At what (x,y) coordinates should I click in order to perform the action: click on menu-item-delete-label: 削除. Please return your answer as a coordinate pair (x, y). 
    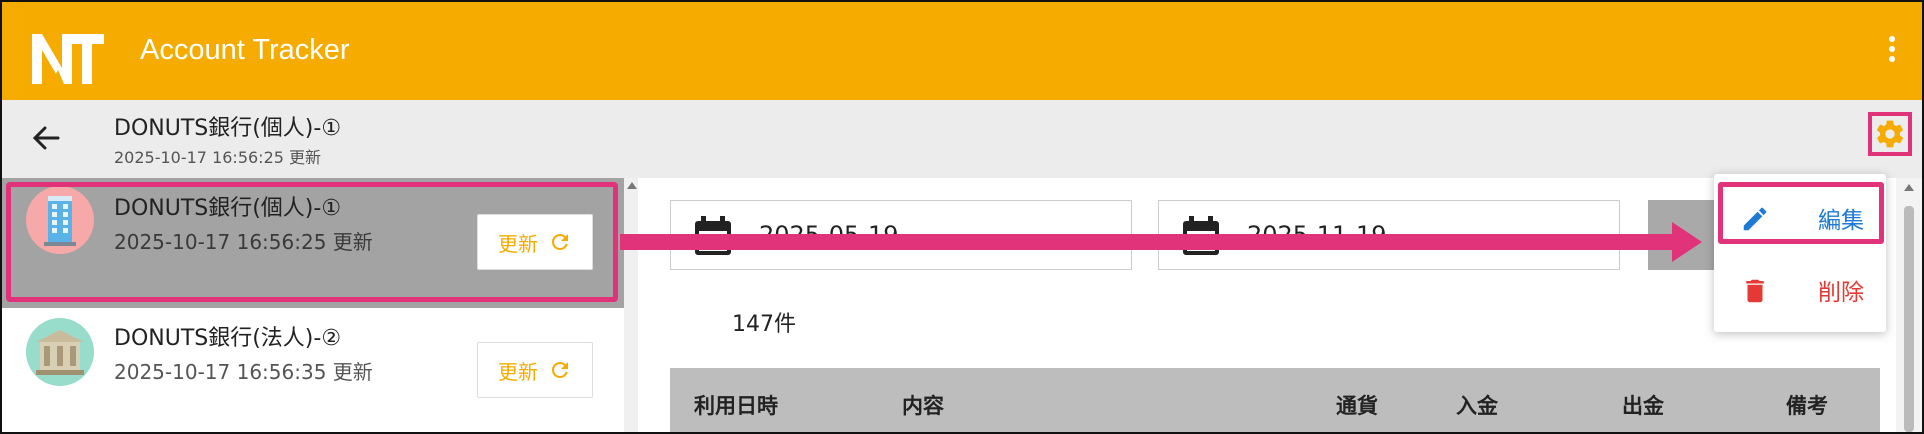
    Looking at the image, I should click on (1841, 293).